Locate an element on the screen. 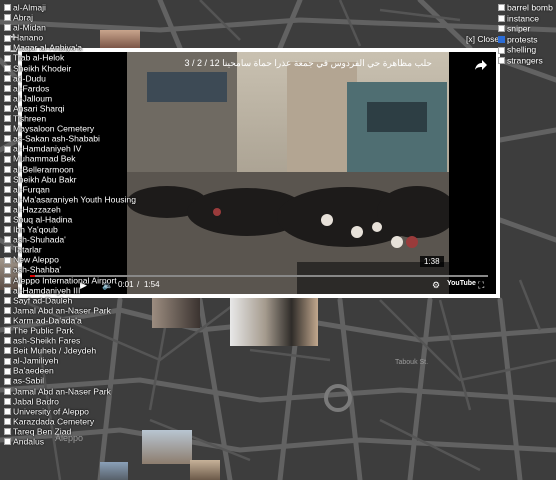 The height and width of the screenshot is (480, 556). neighborhood-item: al-Hazzazeh is located at coordinates (89, 209).